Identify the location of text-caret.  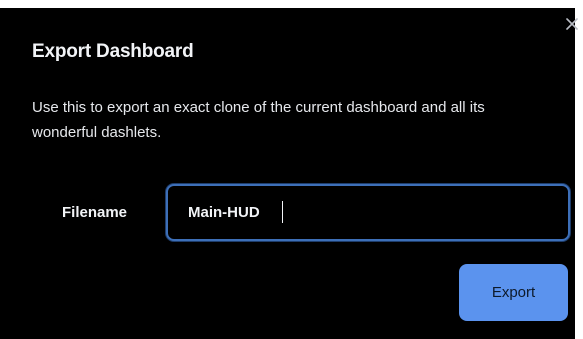
(282, 212).